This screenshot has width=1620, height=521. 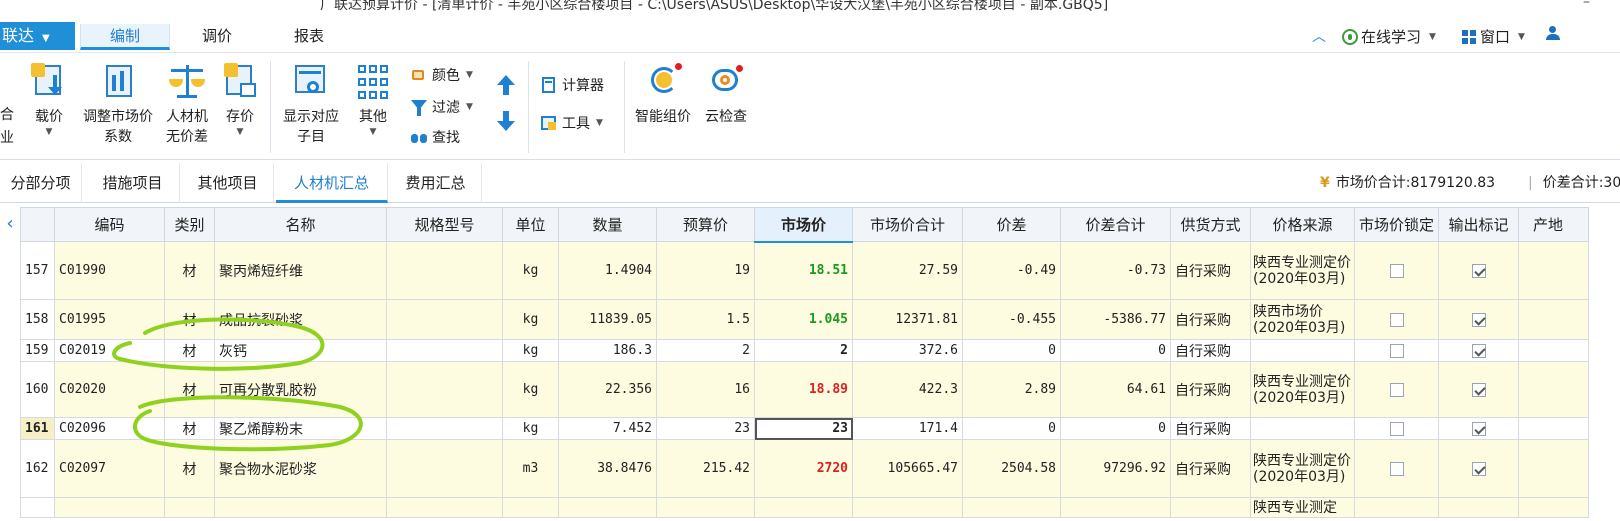 I want to click on column-header: 预算价, so click(x=705, y=224).